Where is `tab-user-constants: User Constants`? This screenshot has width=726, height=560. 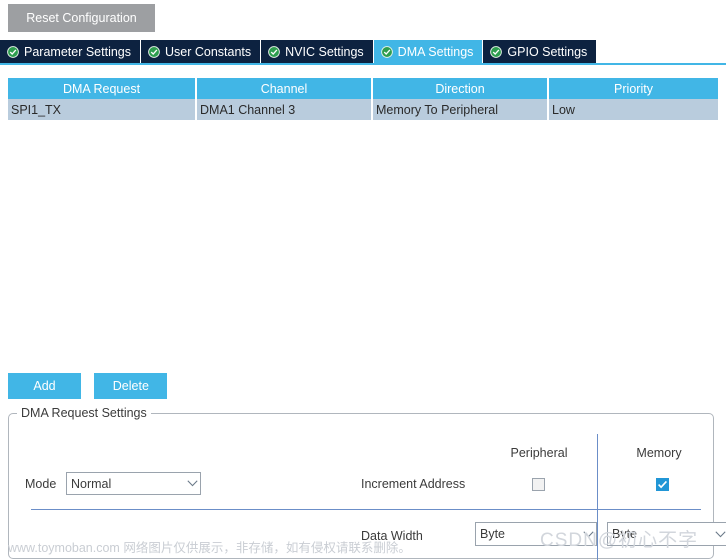 tab-user-constants: User Constants is located at coordinates (201, 51).